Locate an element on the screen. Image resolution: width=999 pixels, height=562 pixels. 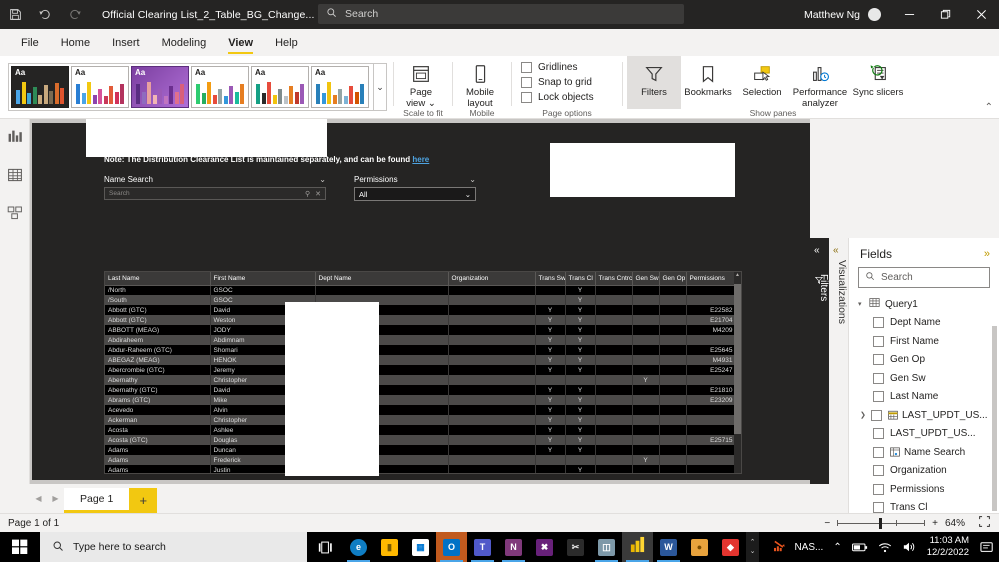
table-row: Abrams (GTC) Mike Y Y E23209 is located at coordinates (421, 400).